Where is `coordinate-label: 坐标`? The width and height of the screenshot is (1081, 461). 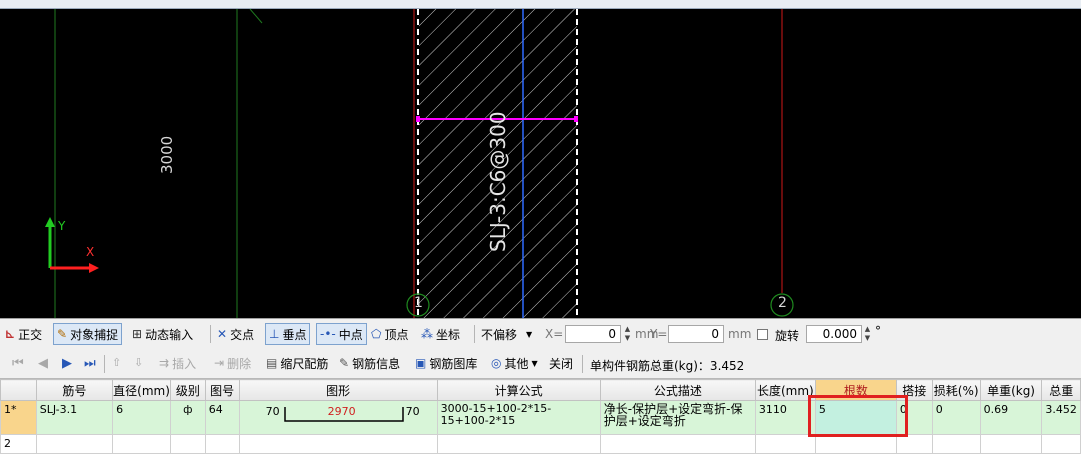
coordinate-label: 坐标 is located at coordinates (448, 334).